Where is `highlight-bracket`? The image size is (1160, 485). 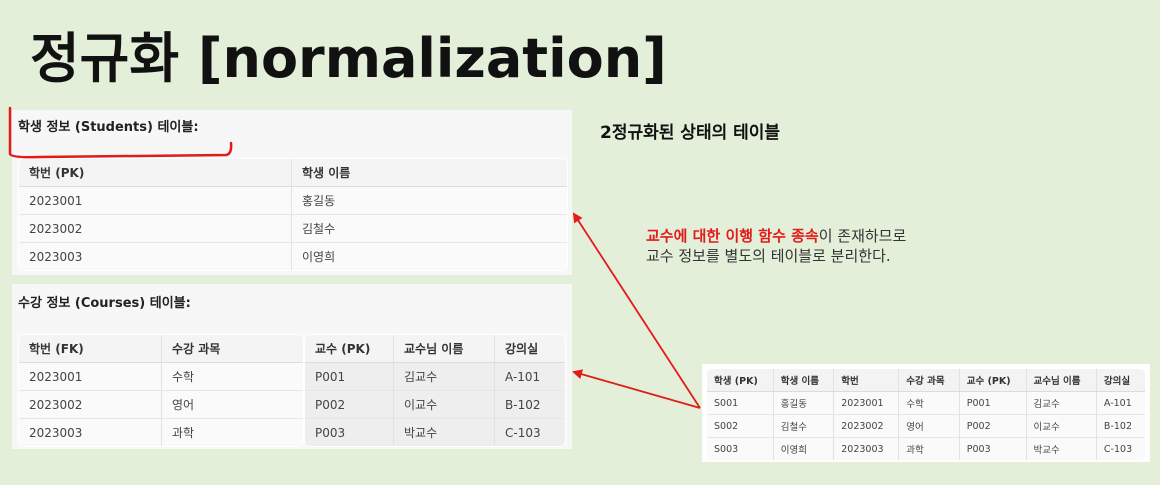 highlight-bracket is located at coordinates (120, 132).